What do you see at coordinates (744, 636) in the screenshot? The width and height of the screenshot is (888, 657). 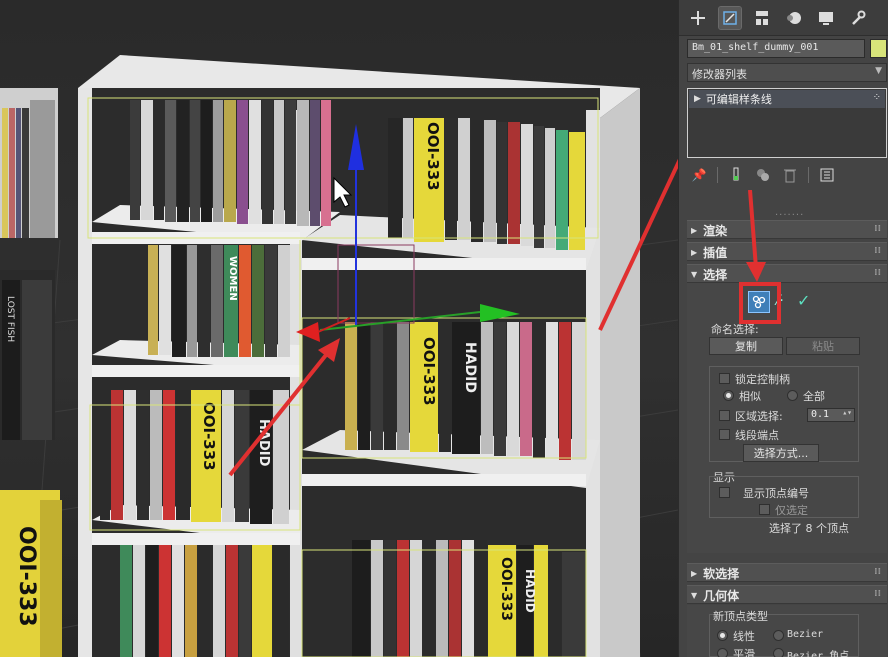 I see `linear-label: 线性` at bounding box center [744, 636].